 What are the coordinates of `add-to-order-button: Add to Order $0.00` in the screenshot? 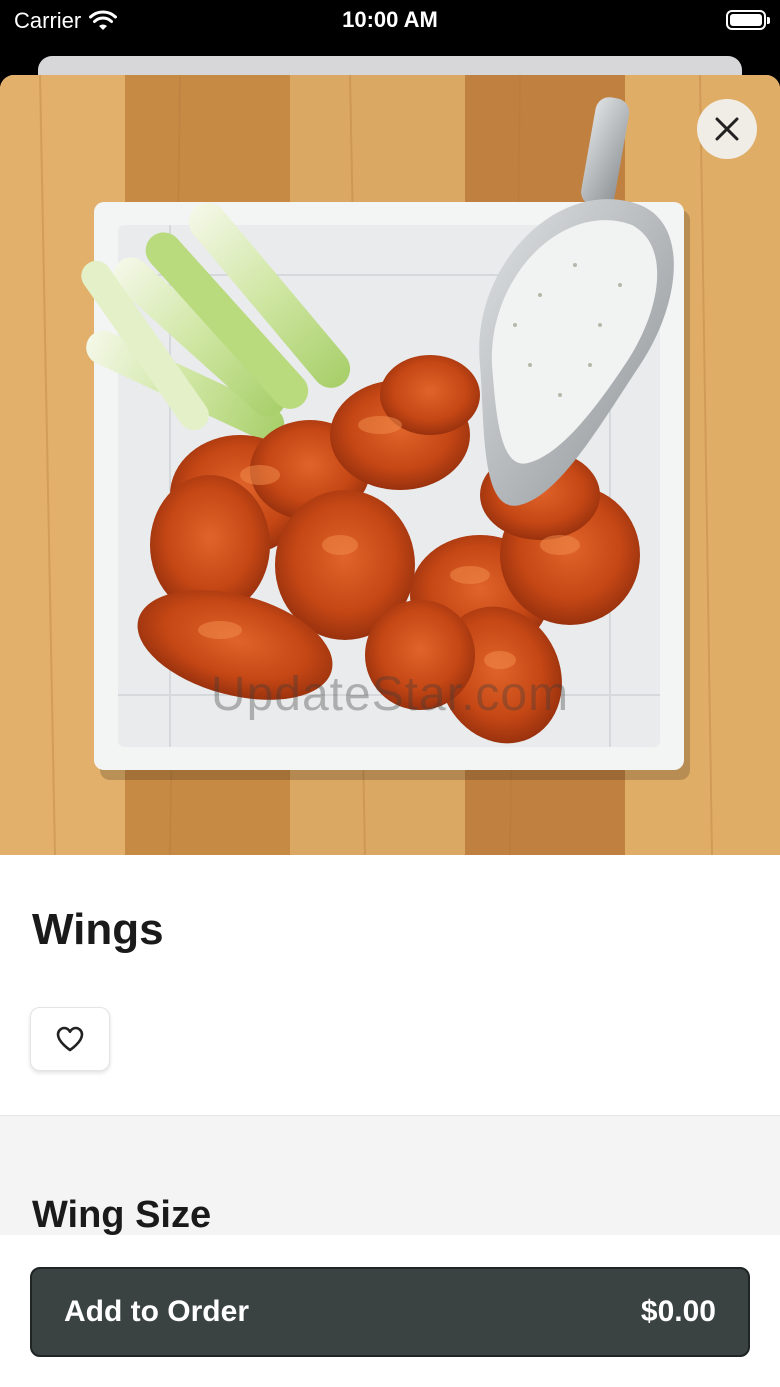 It's located at (390, 1312).